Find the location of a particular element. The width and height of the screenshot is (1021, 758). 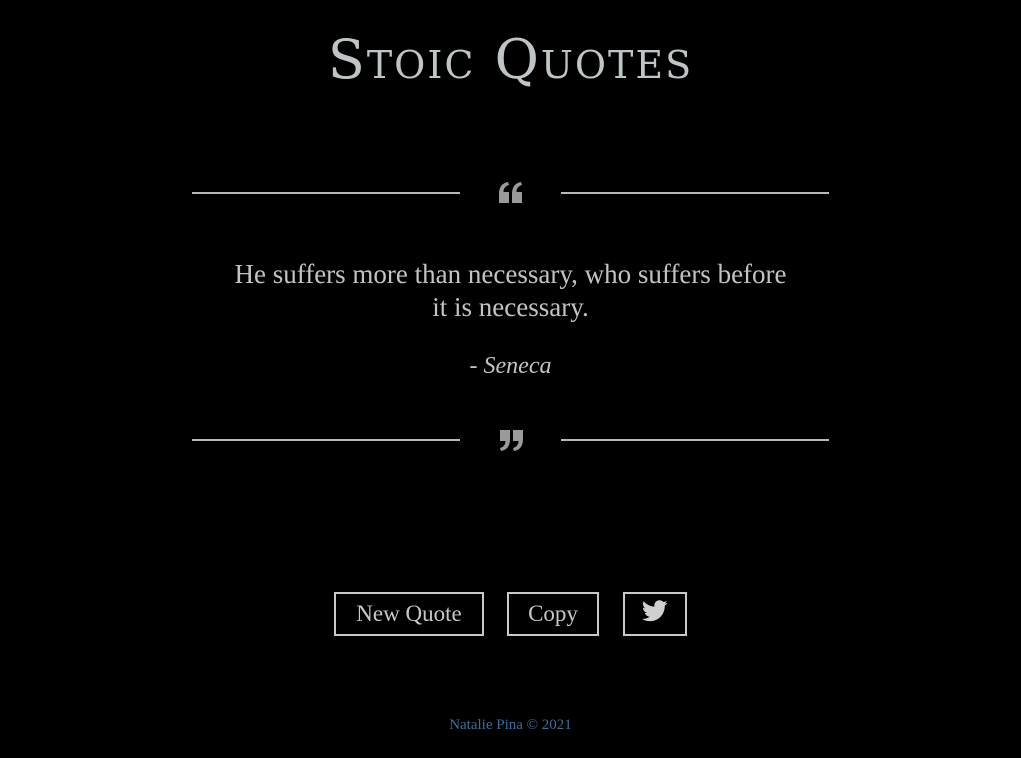

quote-top-divider is located at coordinates (510, 193).